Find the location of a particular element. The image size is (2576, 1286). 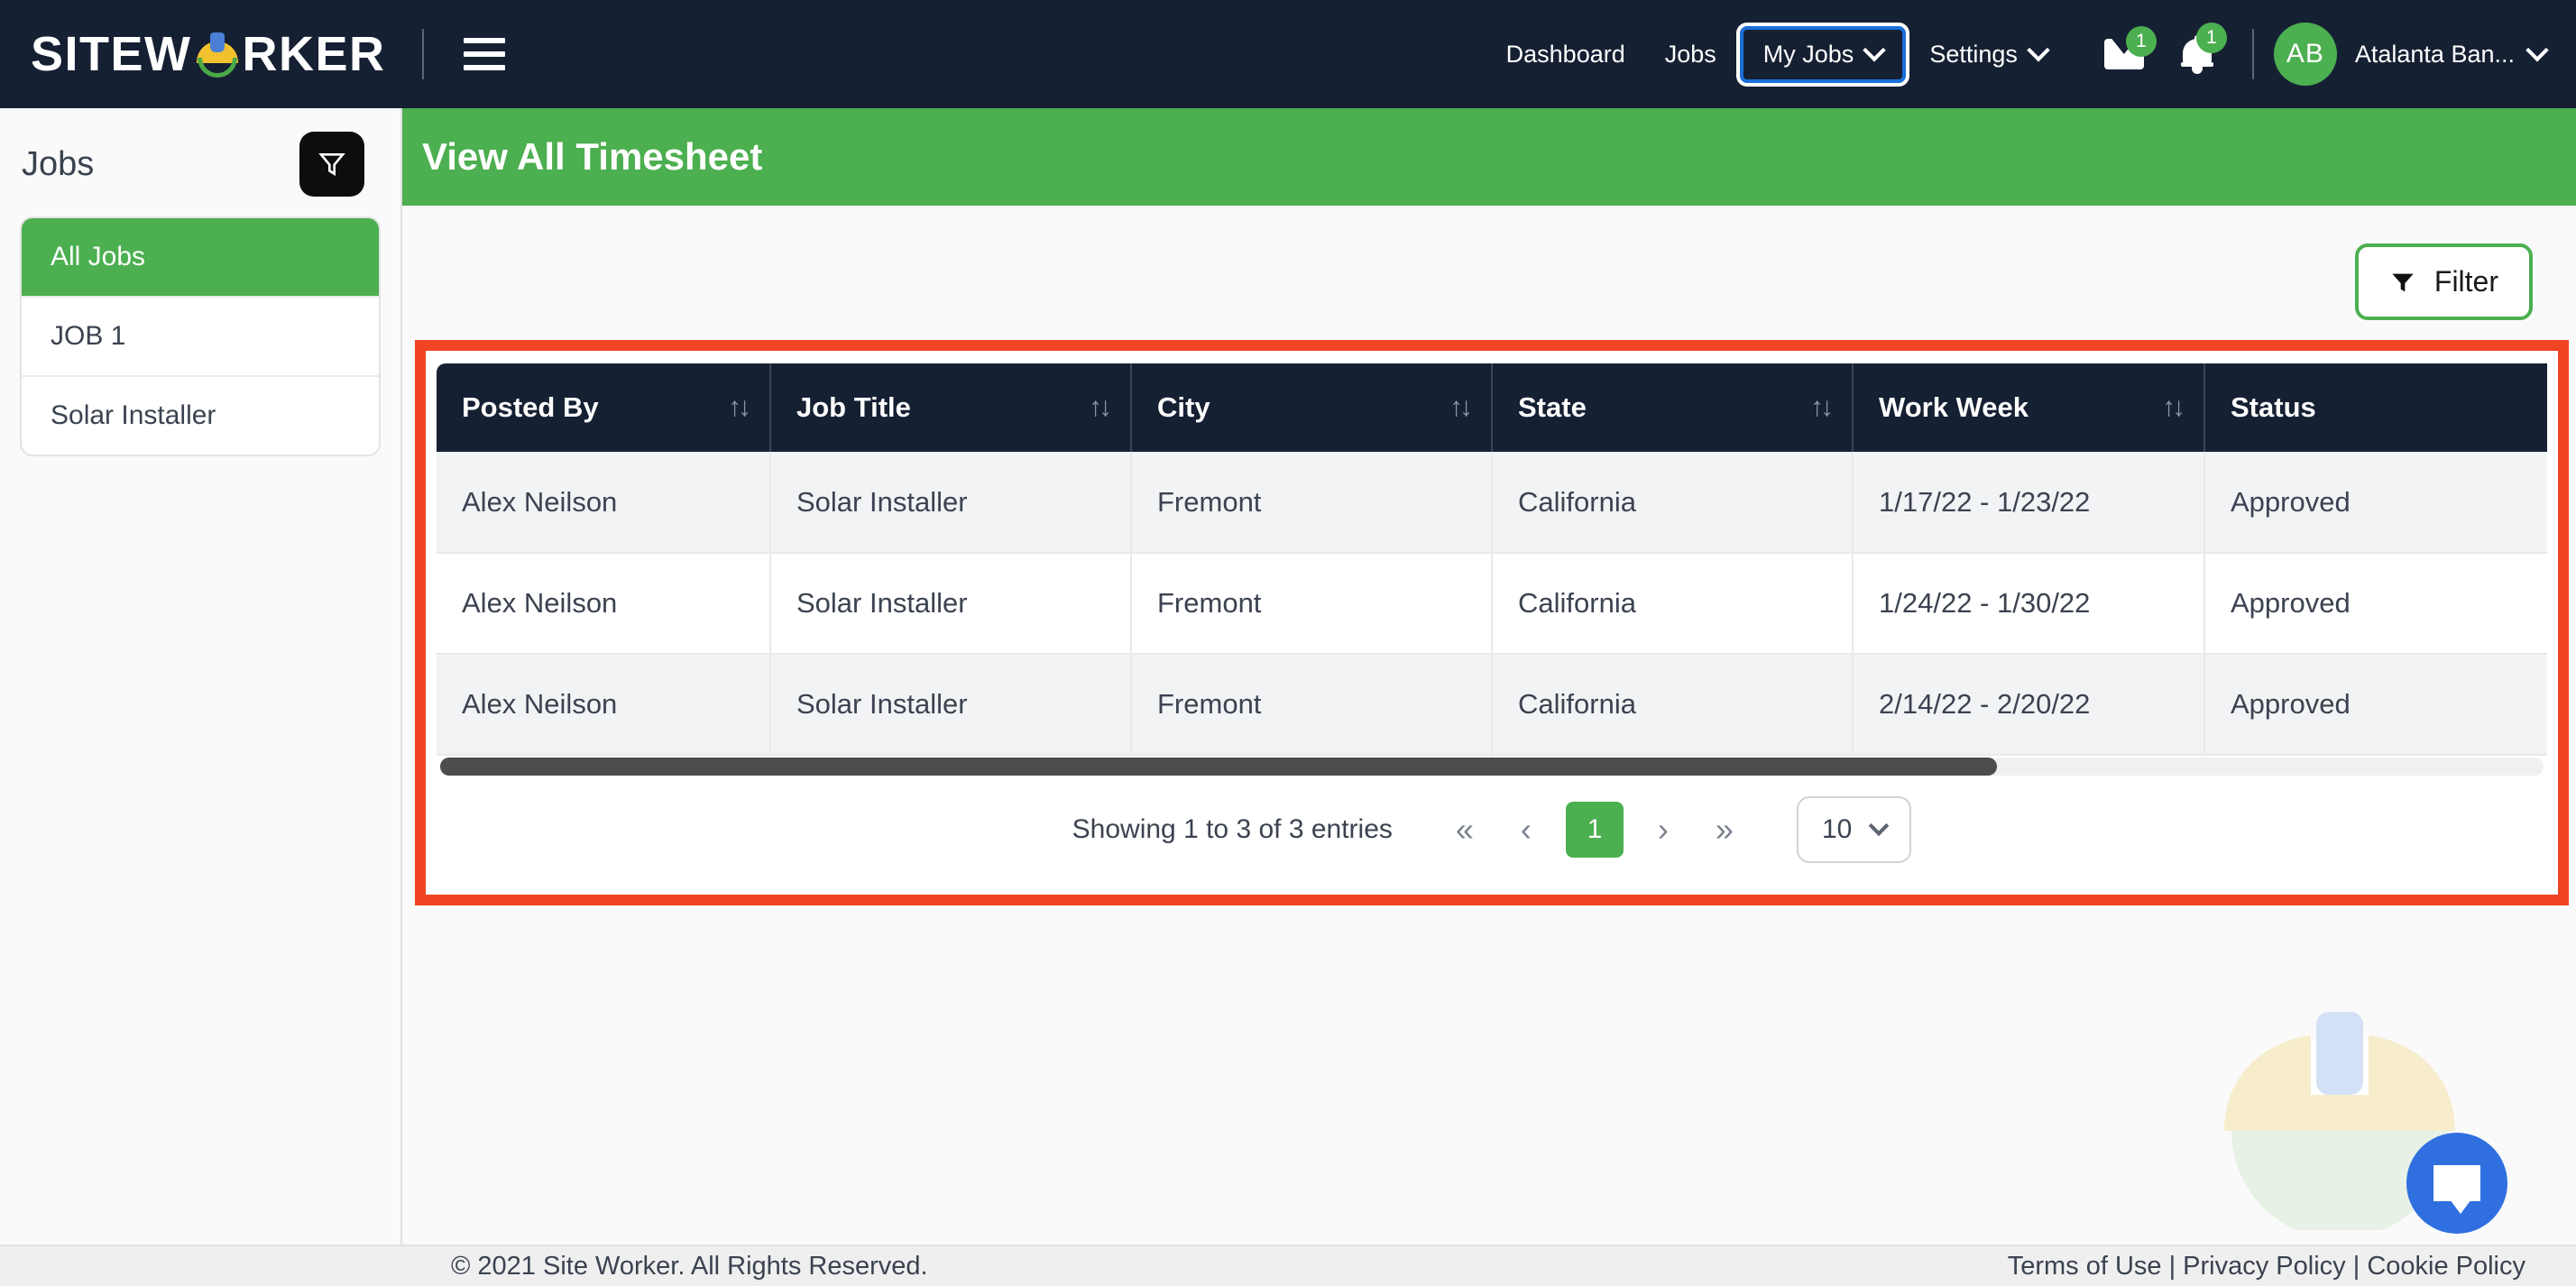

chat-button is located at coordinates (2456, 1183).